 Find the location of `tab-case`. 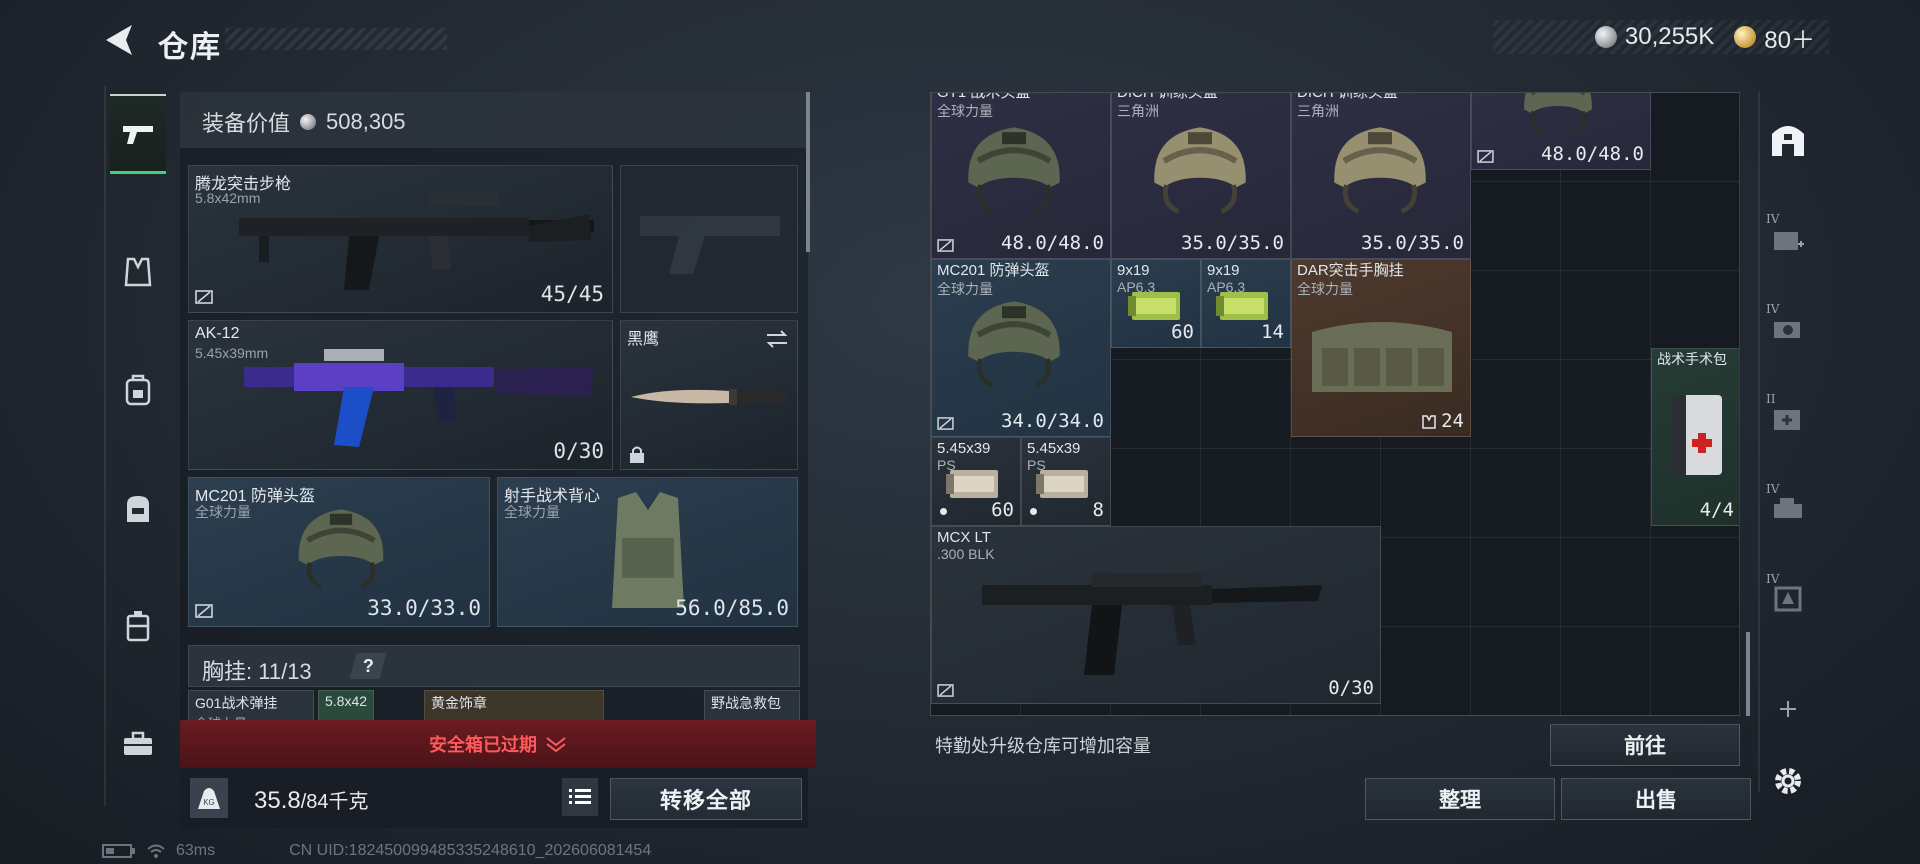

tab-case is located at coordinates (138, 744).